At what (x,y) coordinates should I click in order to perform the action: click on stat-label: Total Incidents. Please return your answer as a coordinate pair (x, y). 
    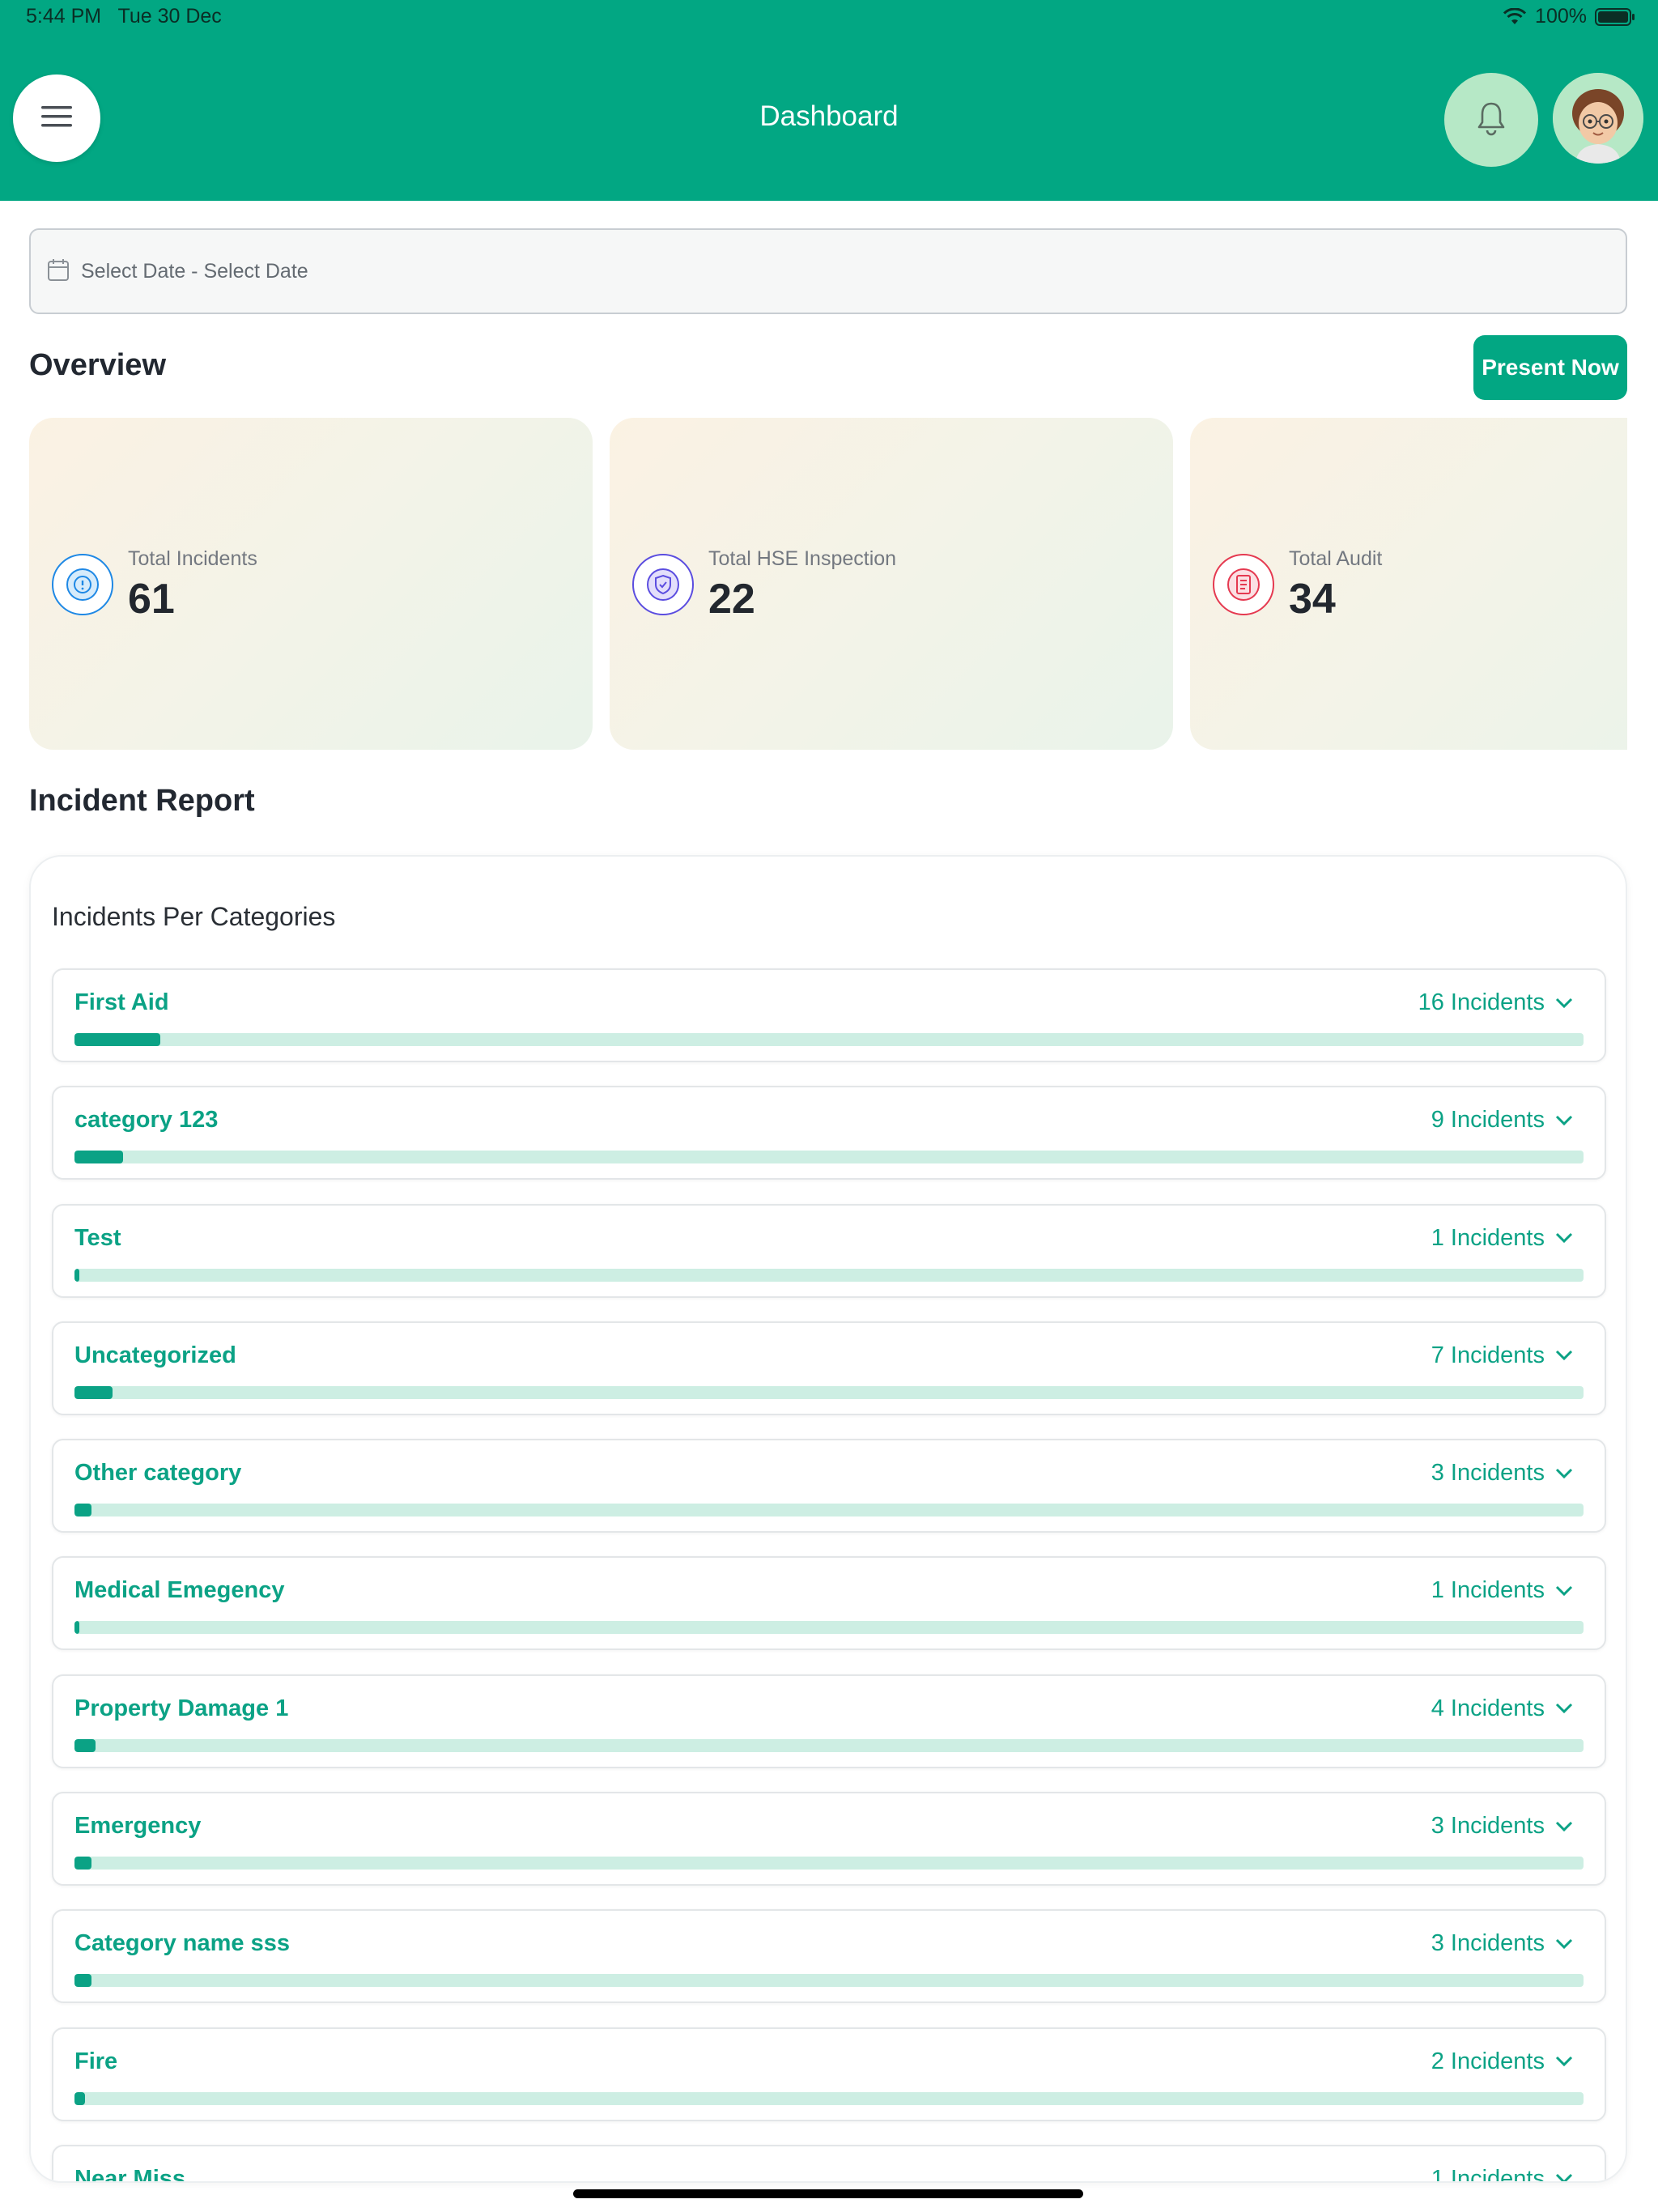
    Looking at the image, I should click on (192, 559).